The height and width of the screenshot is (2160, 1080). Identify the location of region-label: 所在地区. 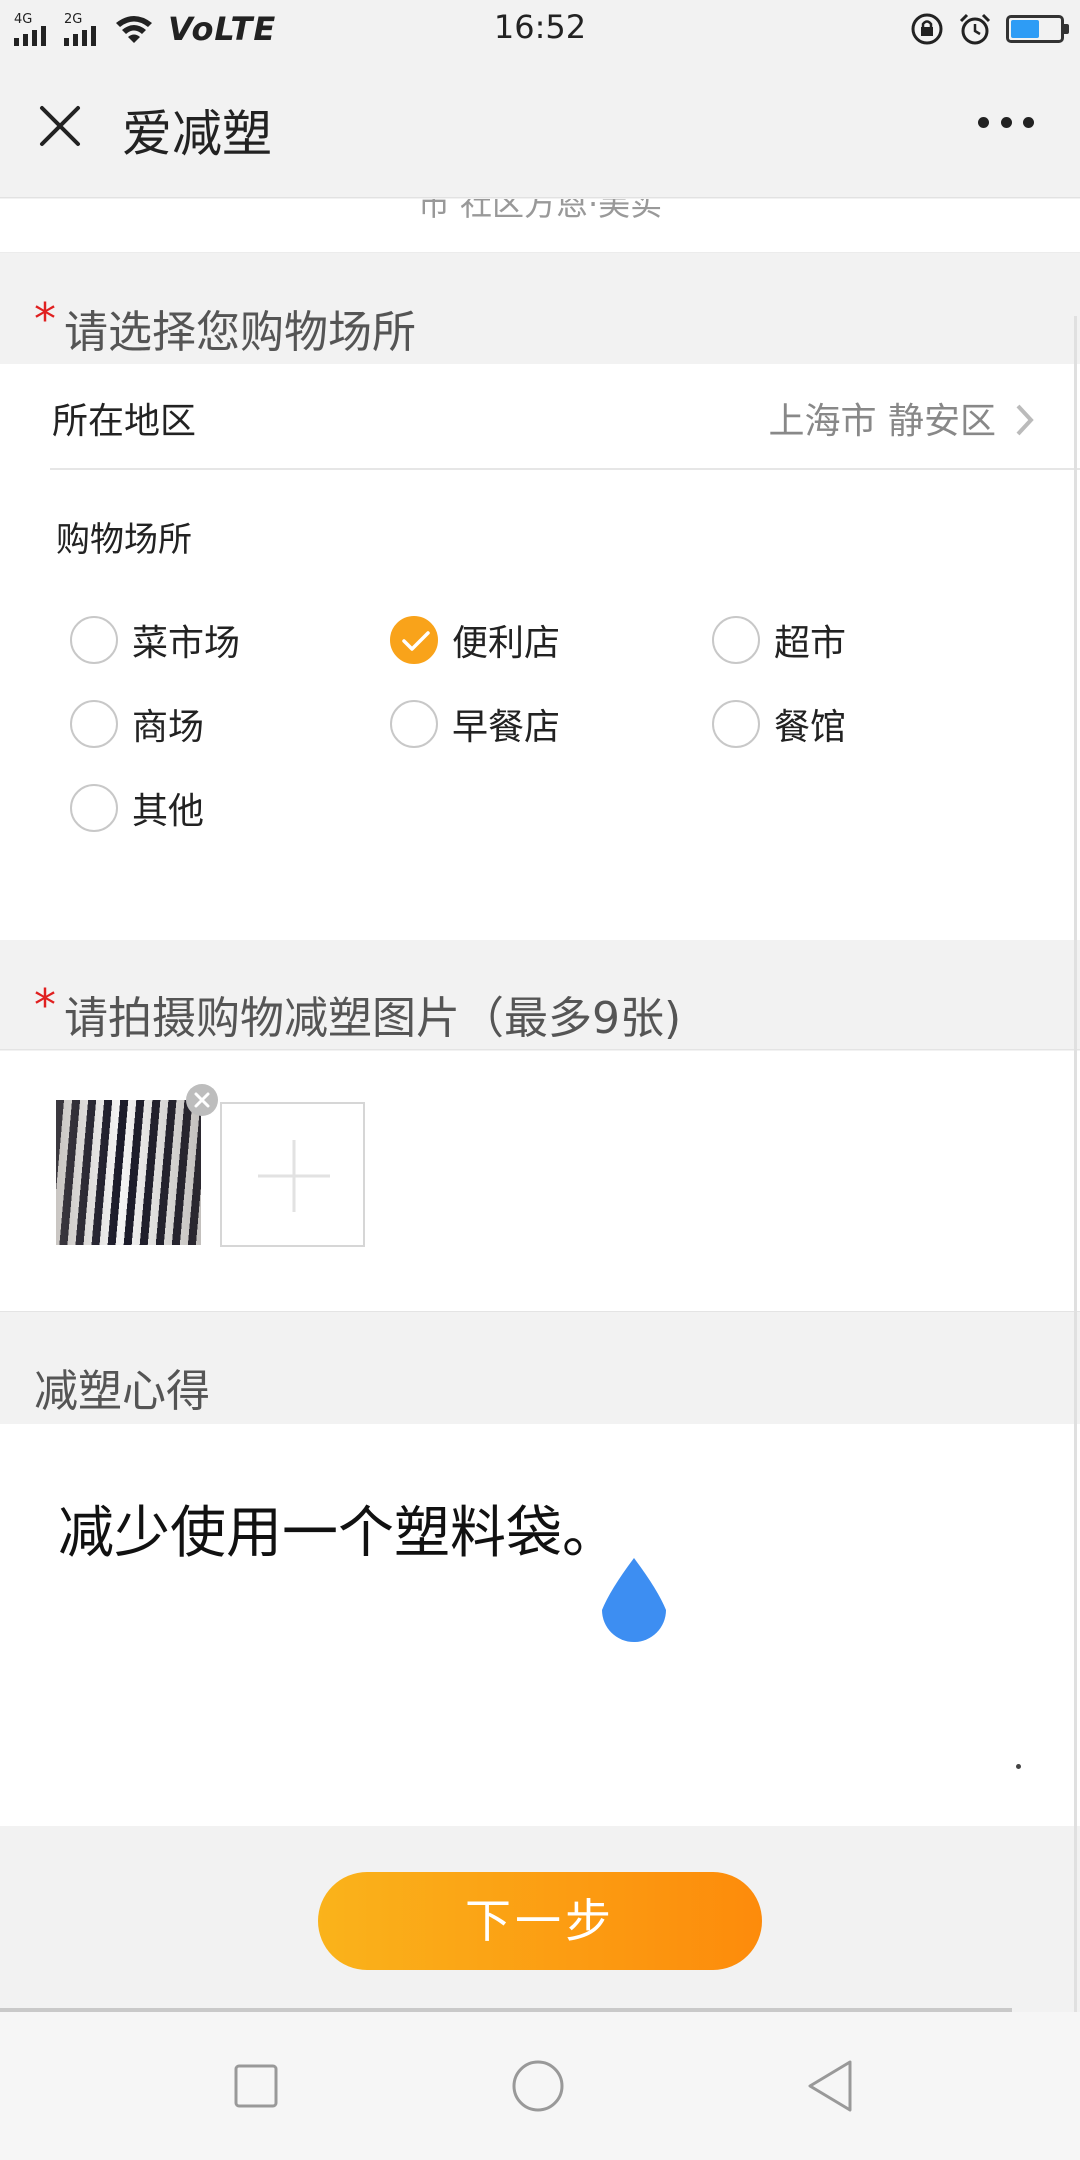
(124, 421).